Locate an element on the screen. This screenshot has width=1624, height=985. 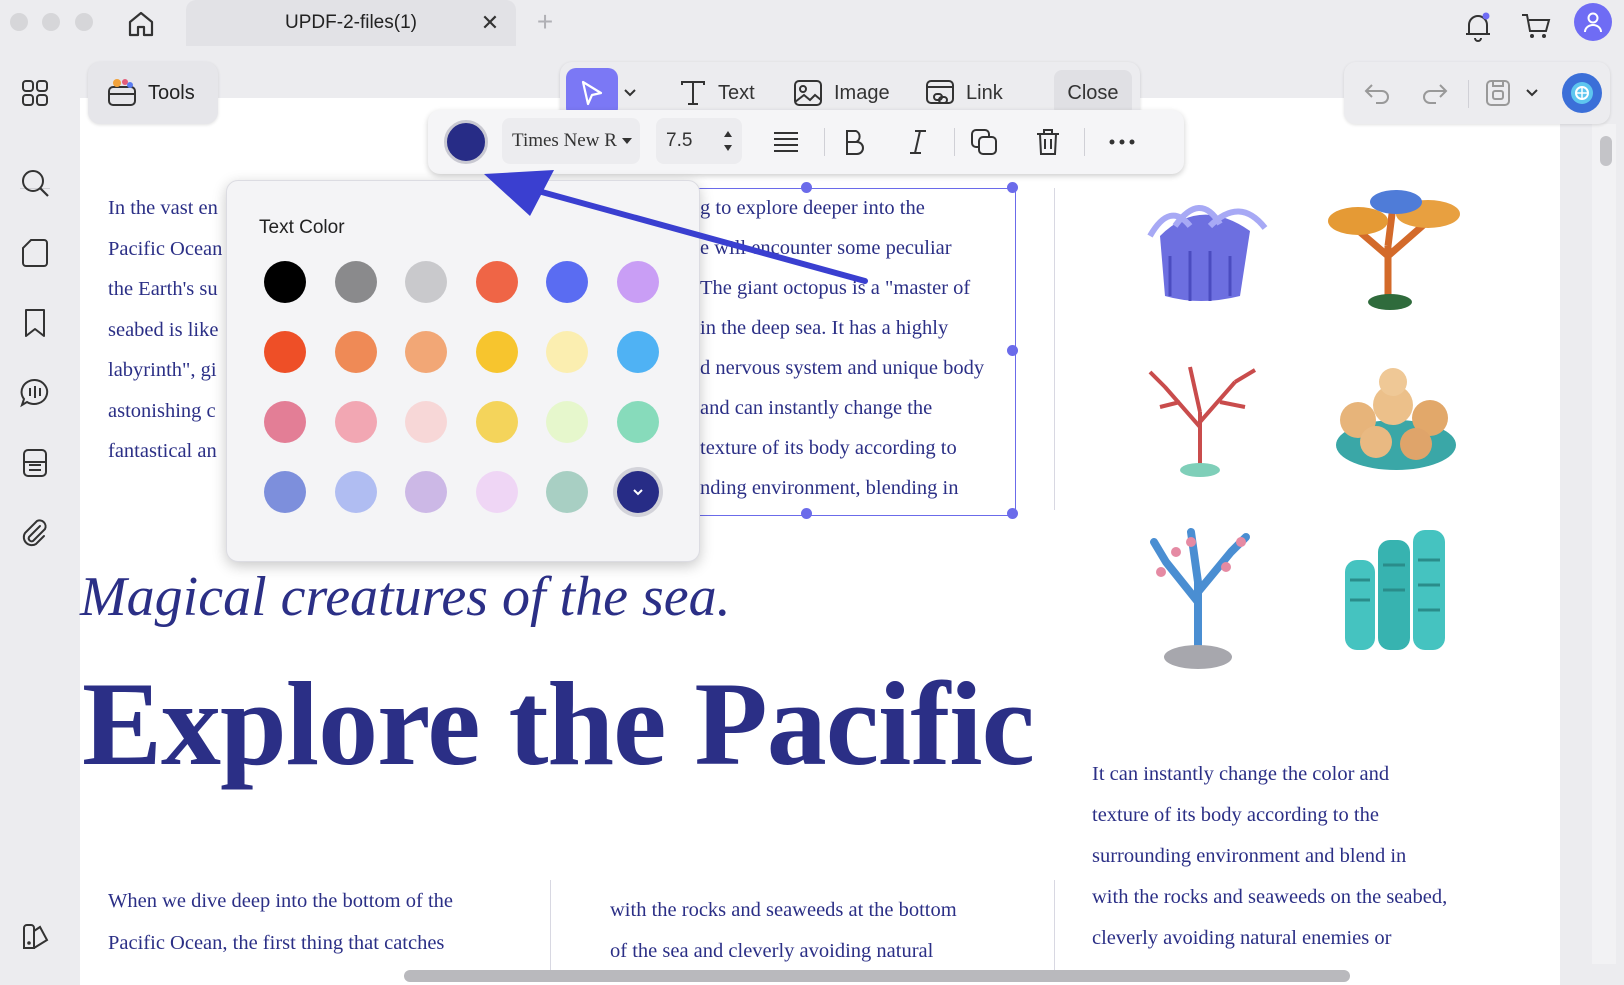
tab-close-button: ✕ is located at coordinates (490, 23).